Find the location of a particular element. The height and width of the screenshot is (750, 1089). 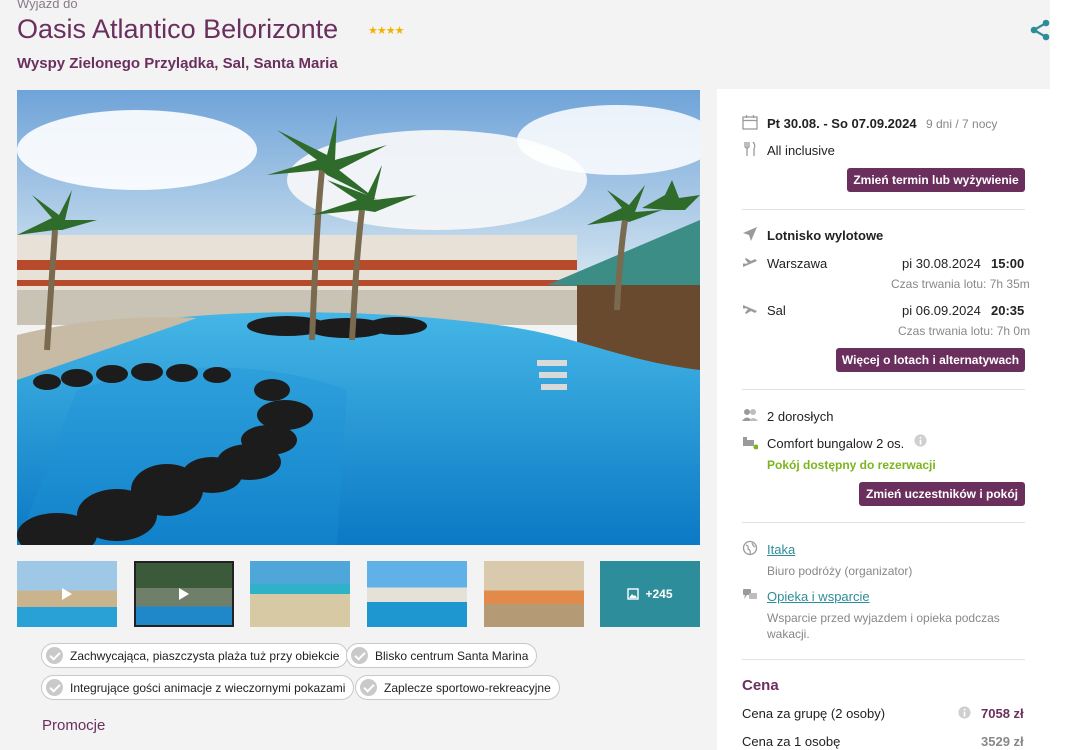

support-icon is located at coordinates (750, 594).